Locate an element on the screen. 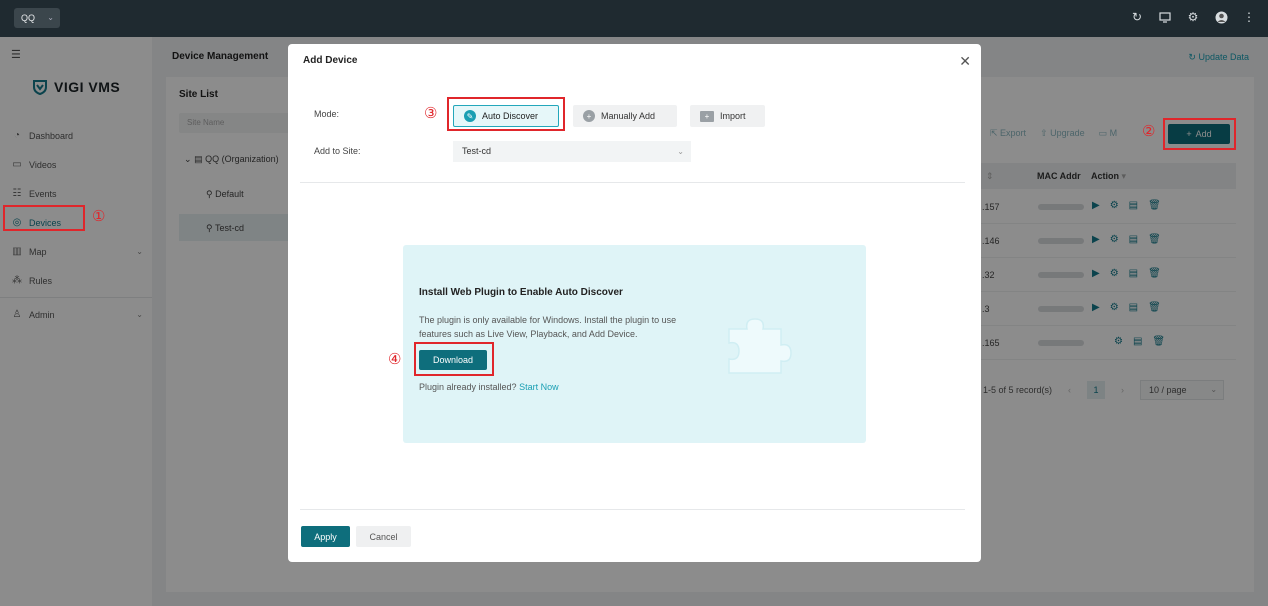 The height and width of the screenshot is (606, 1268). mode-manually-add-button: + Manually Add is located at coordinates (625, 116).